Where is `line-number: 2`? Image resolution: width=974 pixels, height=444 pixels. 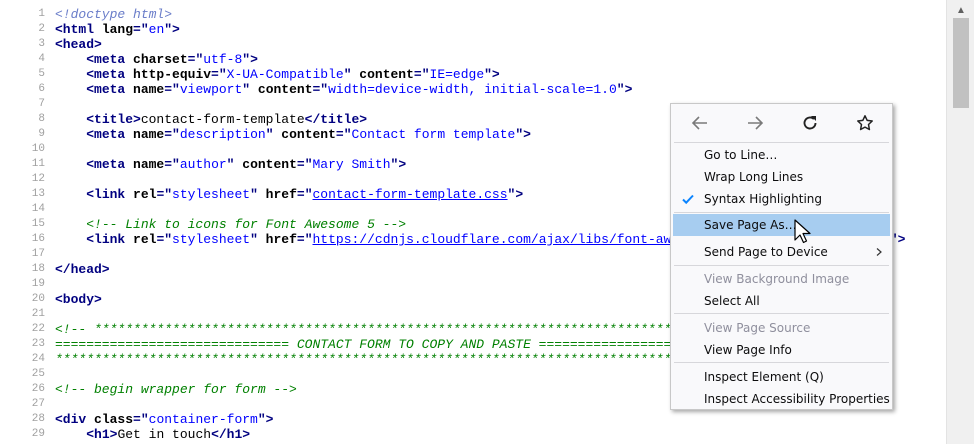
line-number: 2 is located at coordinates (41, 29).